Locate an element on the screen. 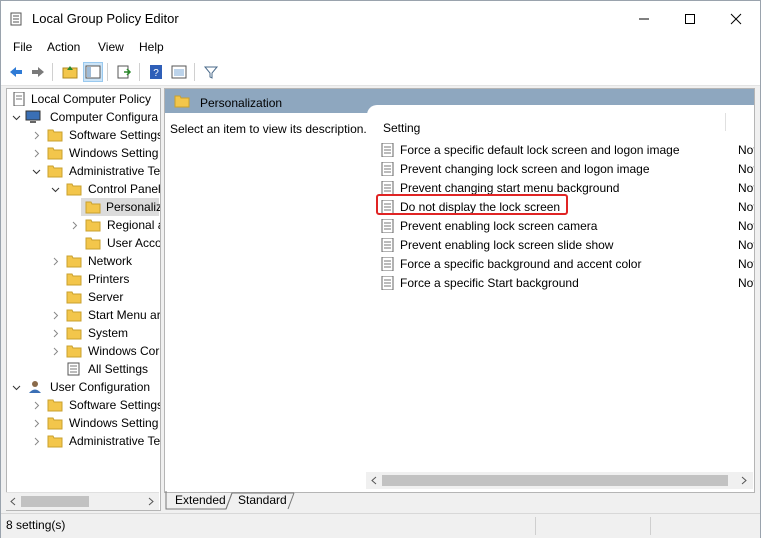 Image resolution: width=761 pixels, height=538 pixels. properties-button is located at coordinates (179, 72).